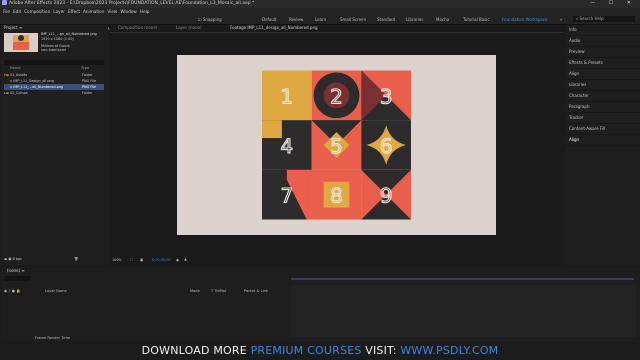 The image size is (640, 360). Describe the element at coordinates (53, 50) in the screenshot. I see `file-interlace: non-Interlaced` at that location.